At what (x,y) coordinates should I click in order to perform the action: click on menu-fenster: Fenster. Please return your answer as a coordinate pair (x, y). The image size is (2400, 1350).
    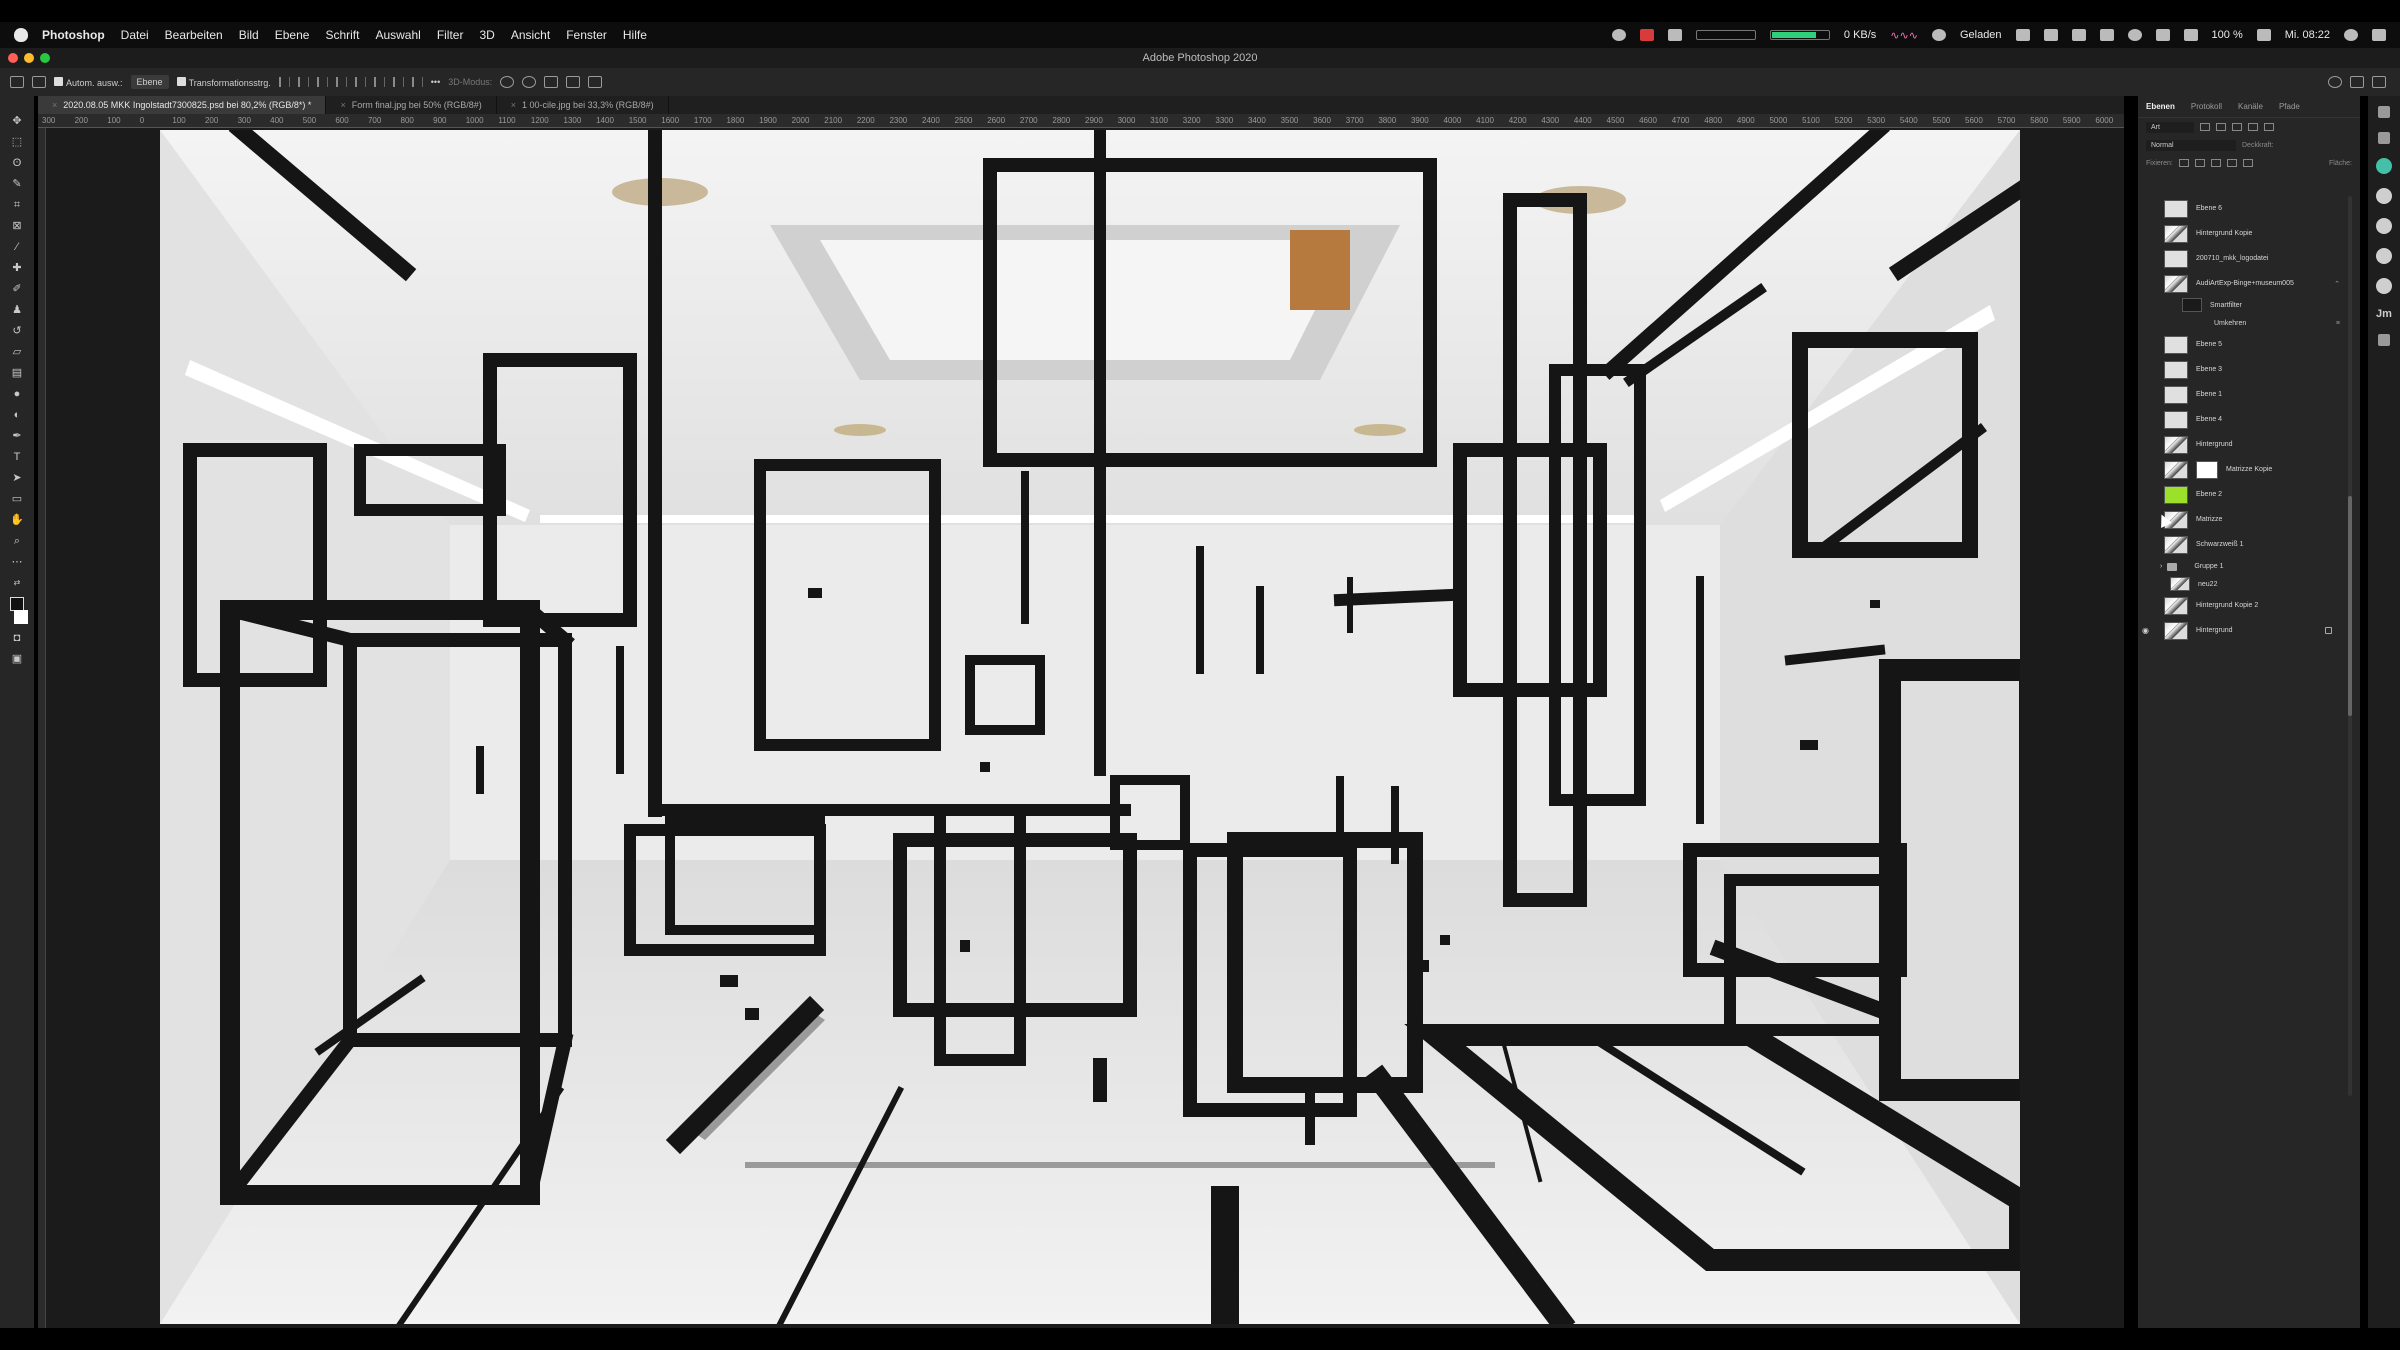
    Looking at the image, I should click on (586, 35).